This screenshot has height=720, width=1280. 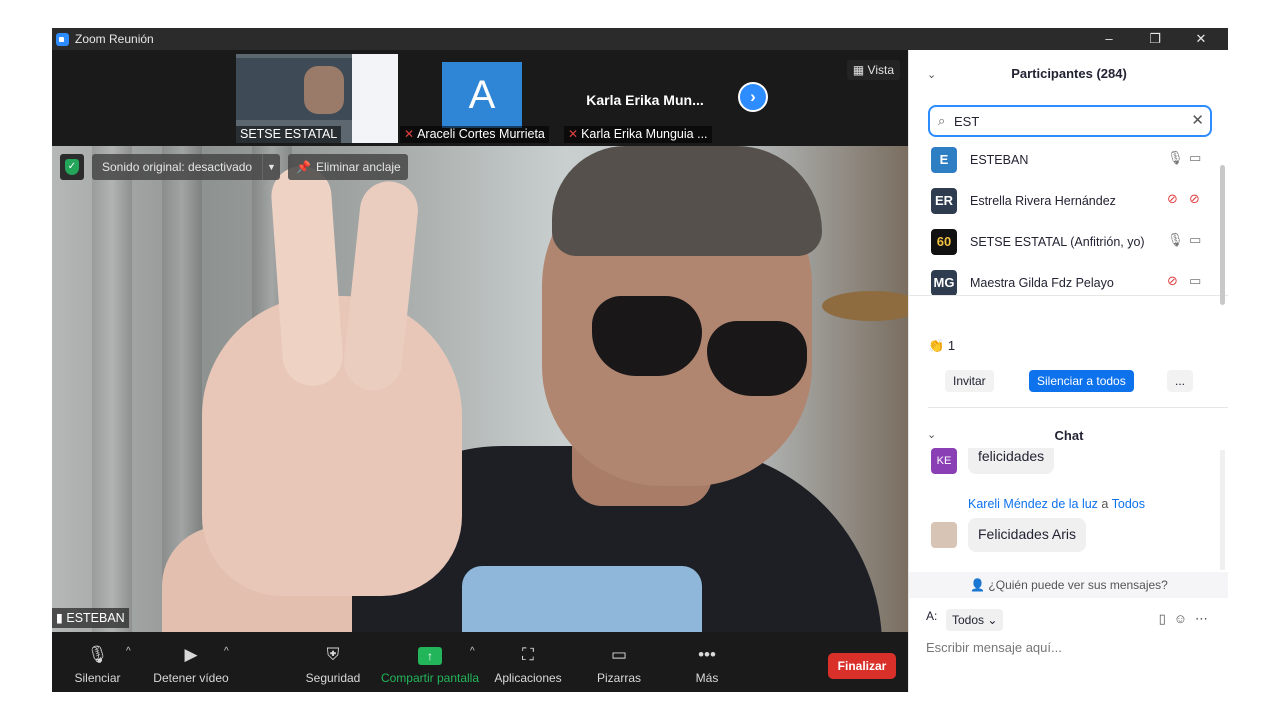 I want to click on close-button: ✕, so click(x=1201, y=39).